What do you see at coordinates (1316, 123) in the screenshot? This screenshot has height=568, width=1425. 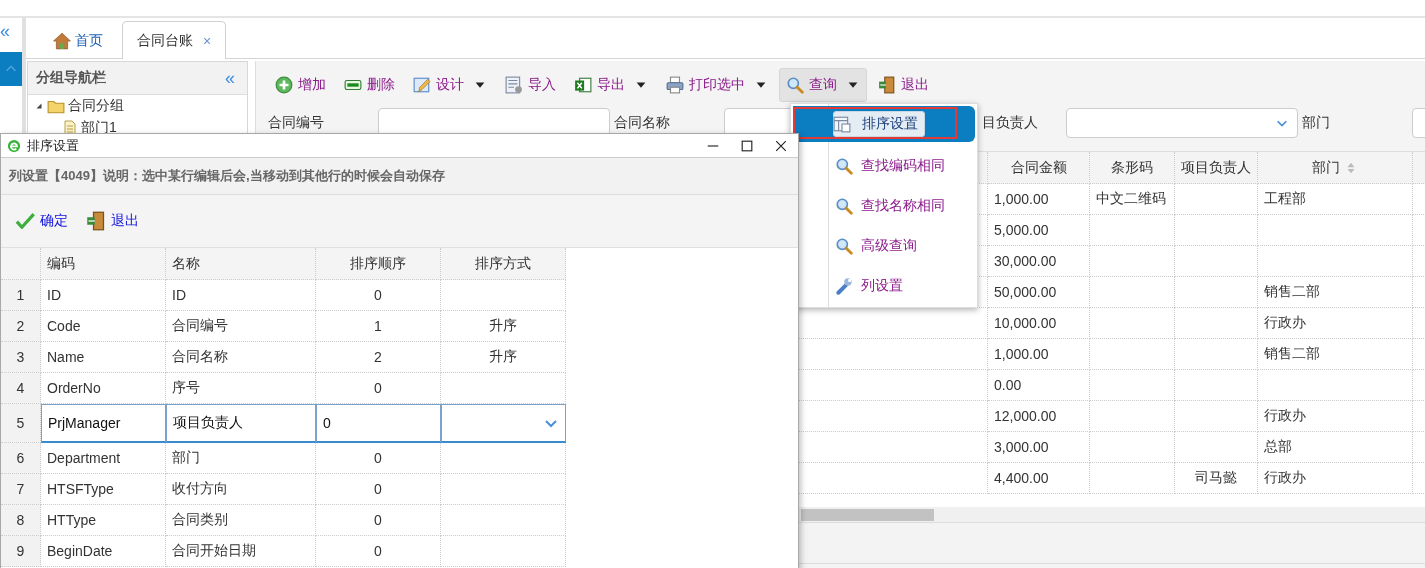 I see `field-label: 部门` at bounding box center [1316, 123].